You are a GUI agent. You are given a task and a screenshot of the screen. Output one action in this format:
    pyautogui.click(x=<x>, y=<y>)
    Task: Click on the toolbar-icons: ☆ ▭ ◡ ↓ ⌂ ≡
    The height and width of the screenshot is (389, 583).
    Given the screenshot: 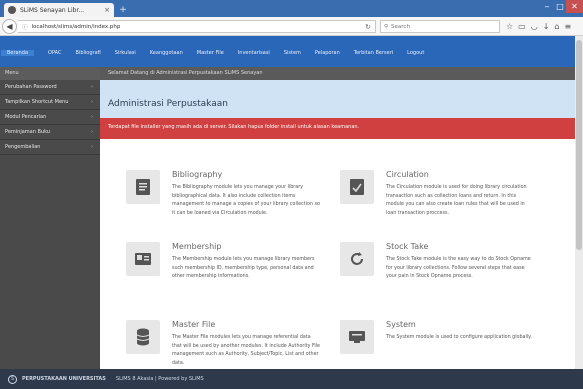 What is the action you would take?
    pyautogui.click(x=538, y=26)
    